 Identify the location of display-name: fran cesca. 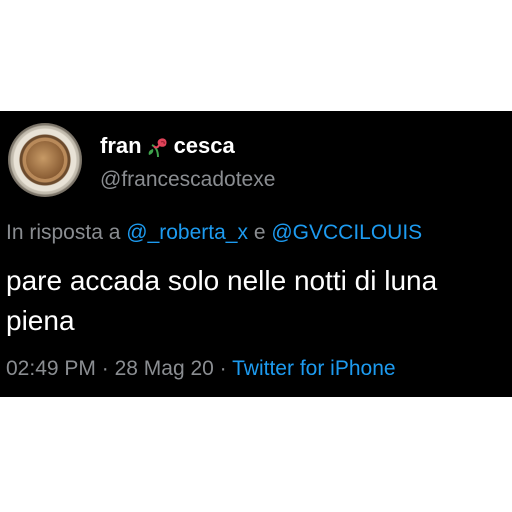
(167, 146).